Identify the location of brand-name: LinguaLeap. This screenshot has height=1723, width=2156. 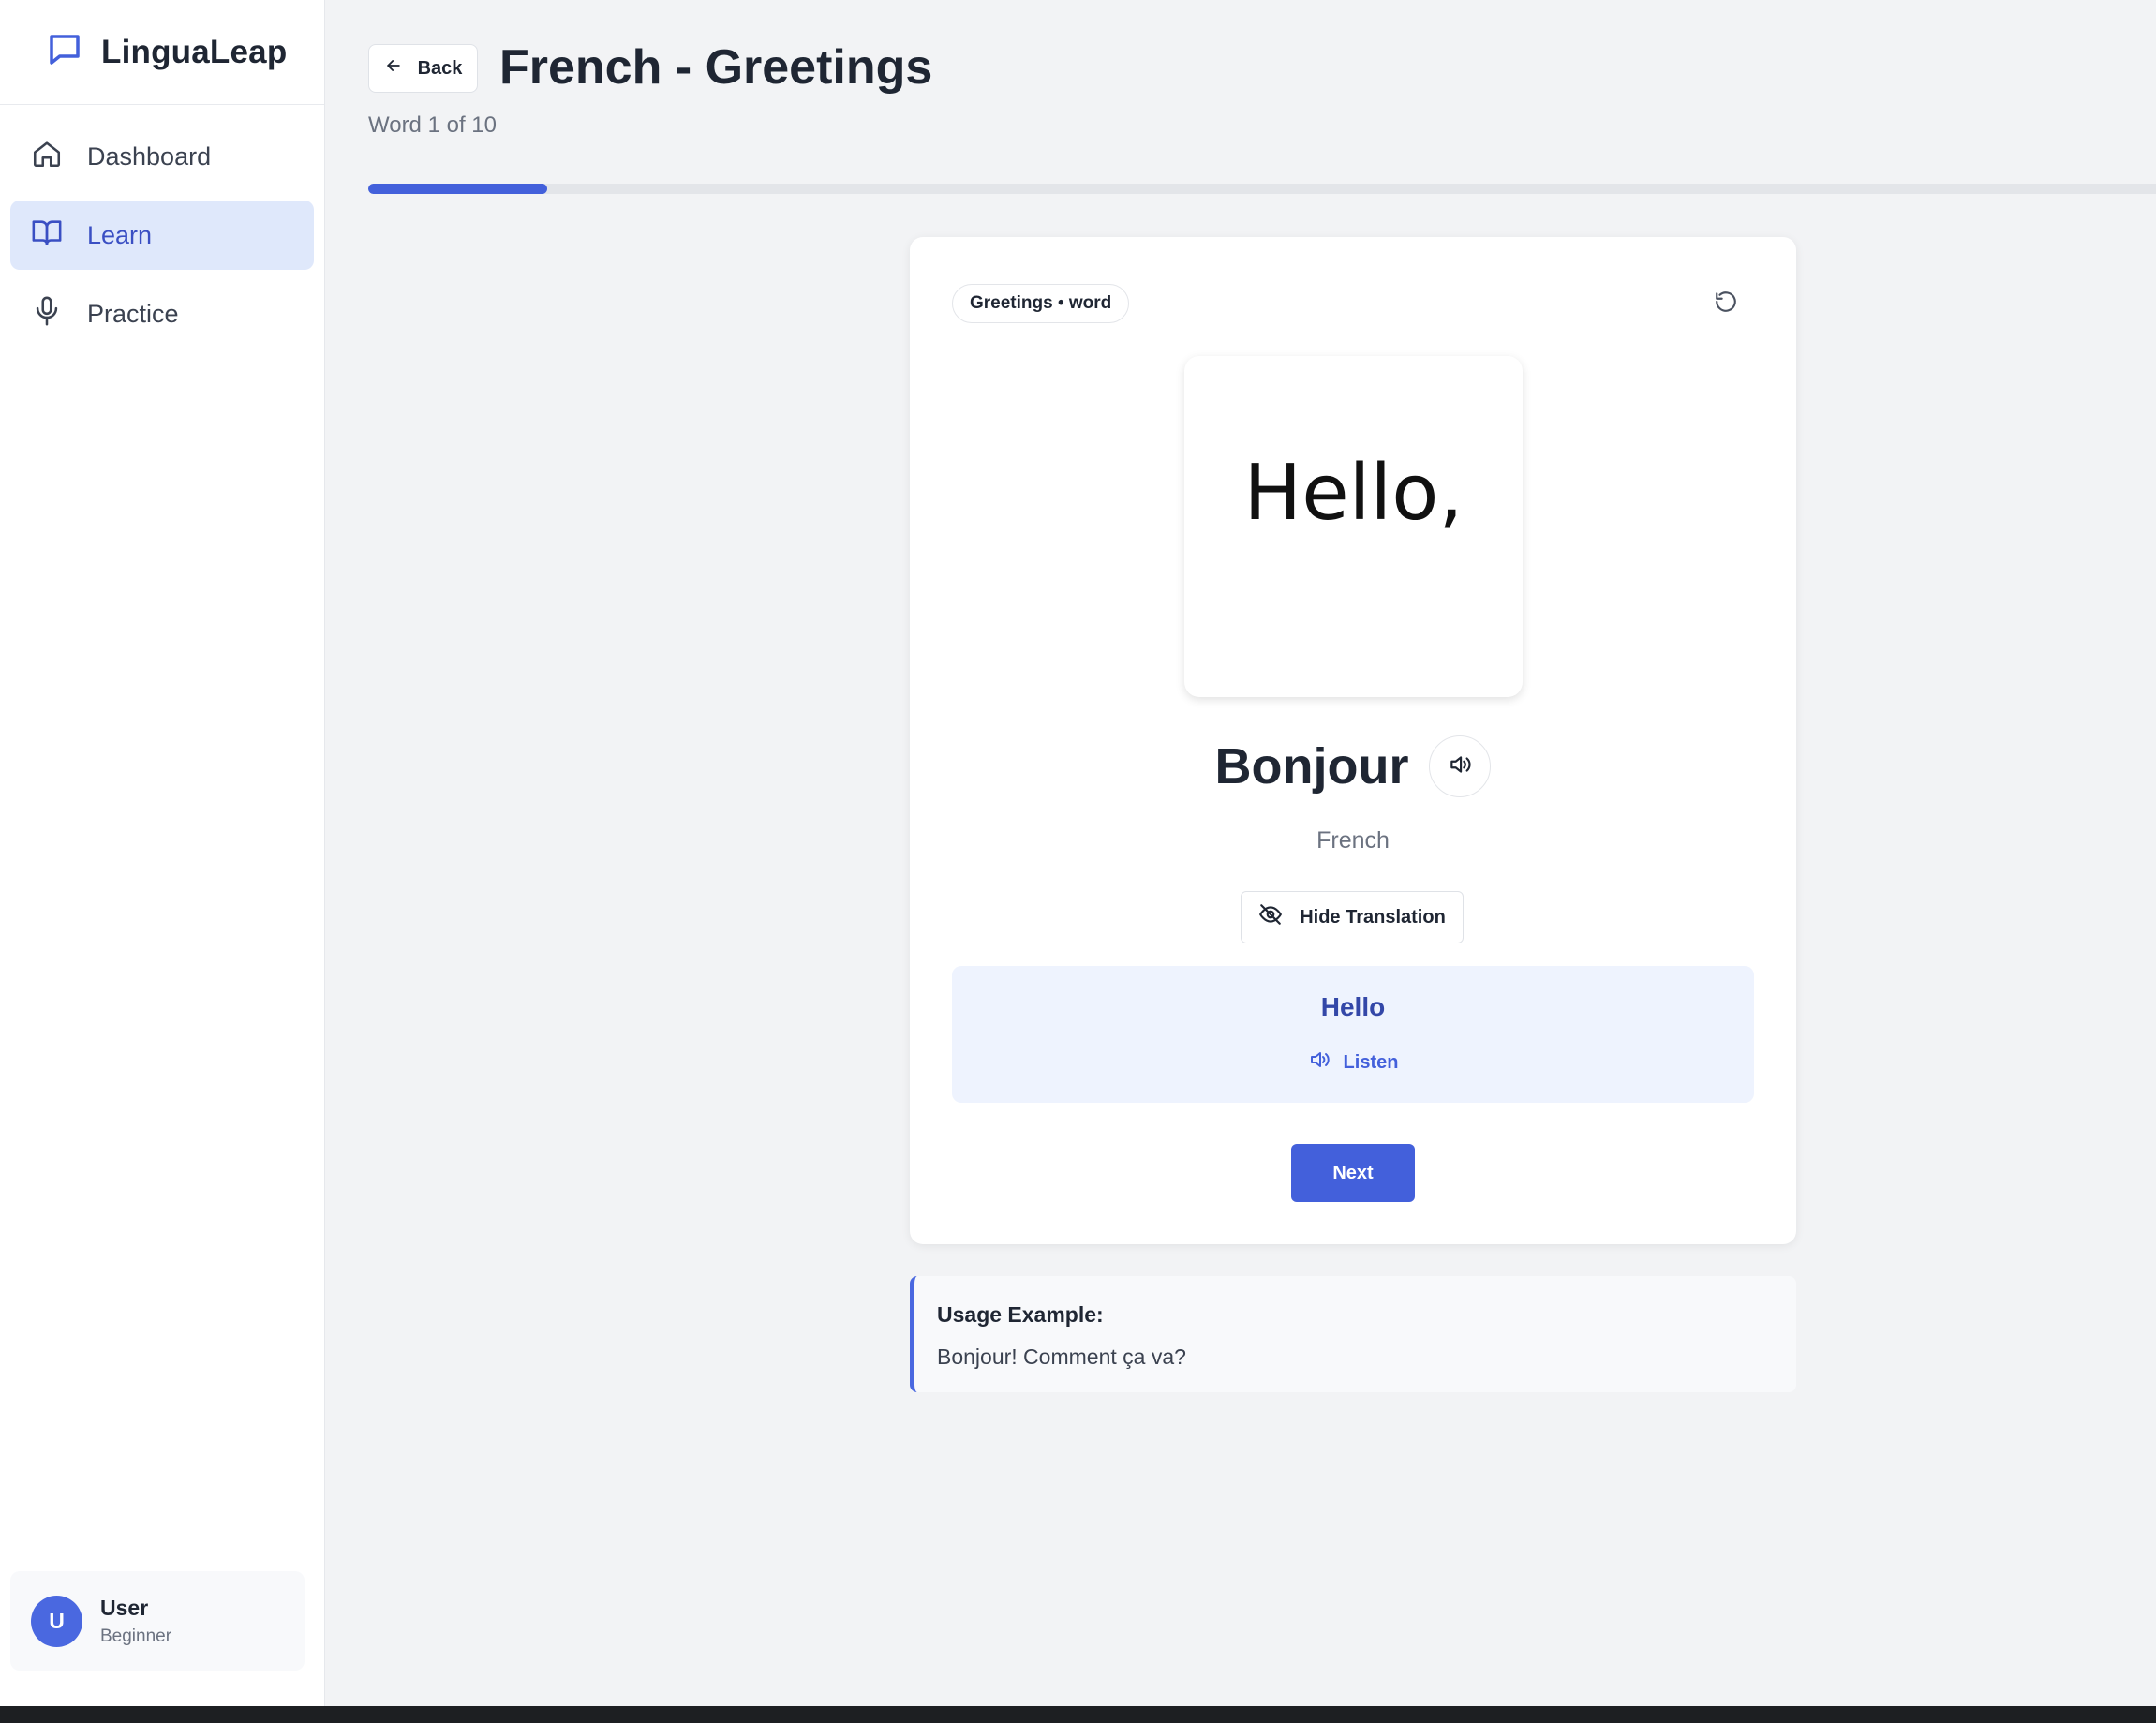
(195, 51).